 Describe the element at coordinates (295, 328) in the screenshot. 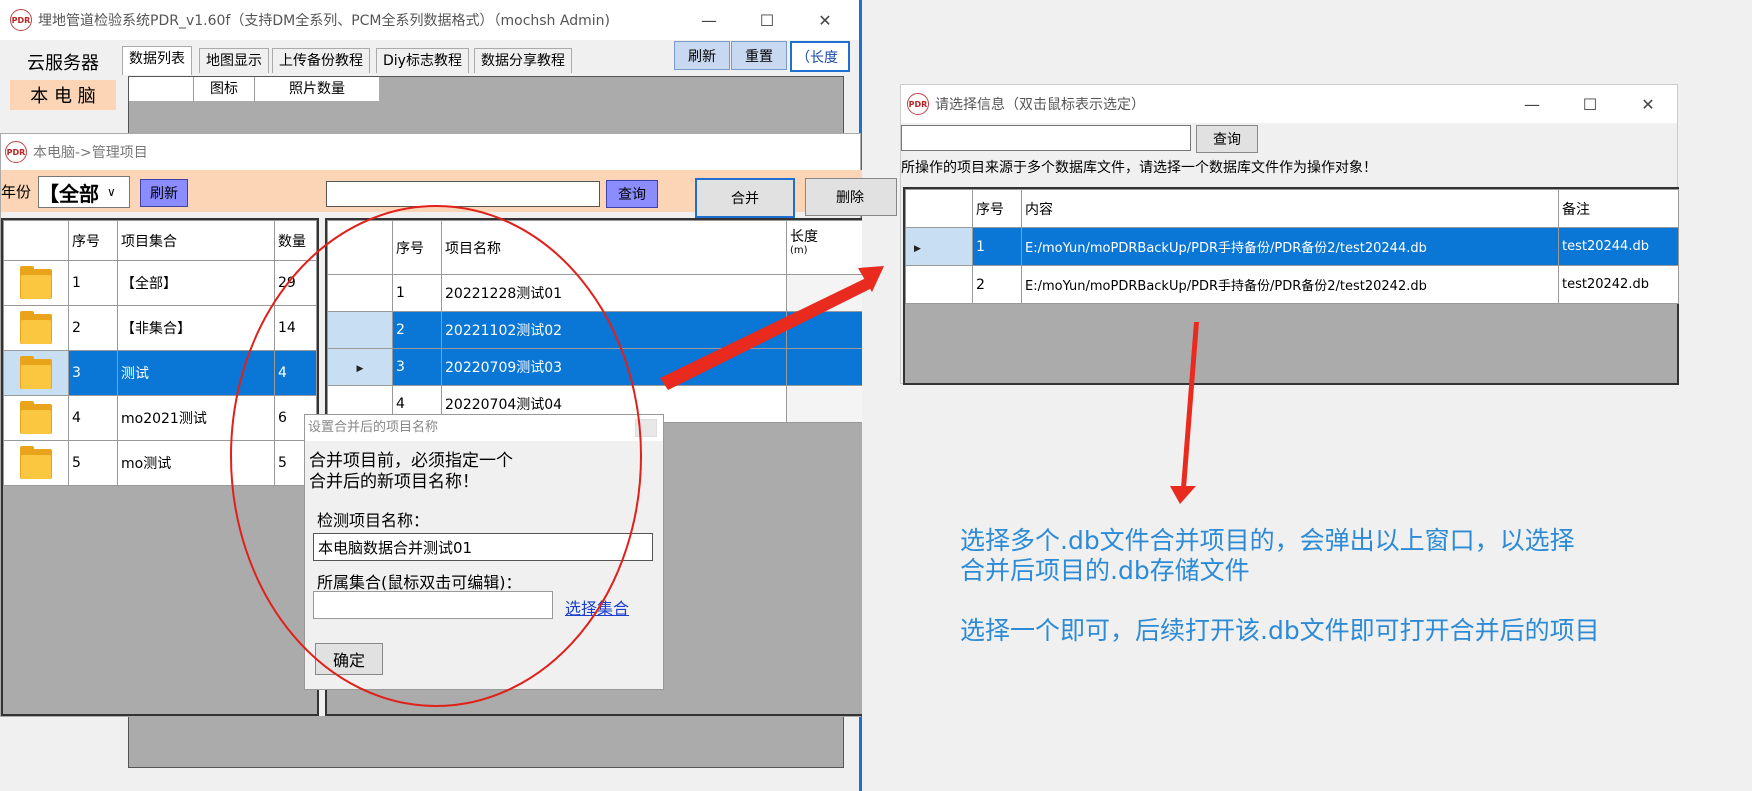

I see `collection-count: 14` at that location.